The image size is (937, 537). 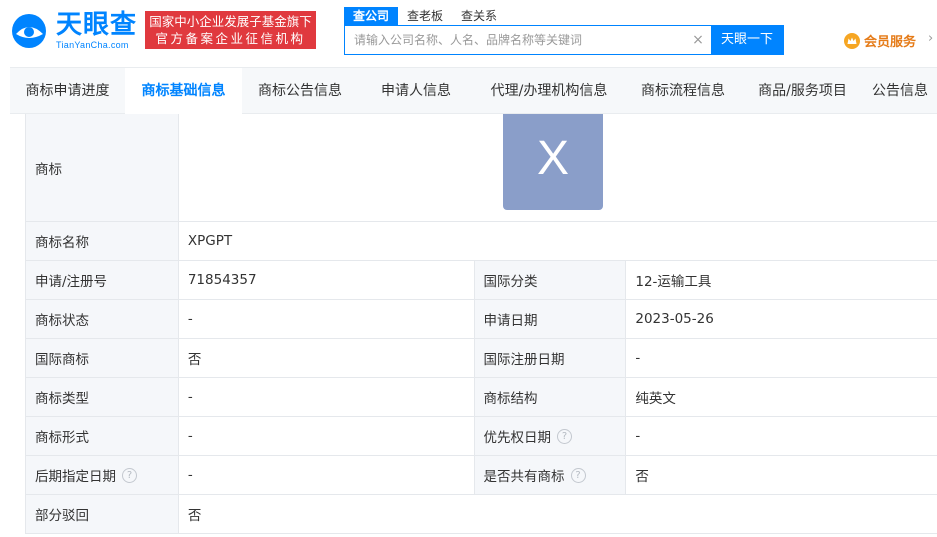 I want to click on apply-date-label: 申请日期, so click(x=550, y=319).